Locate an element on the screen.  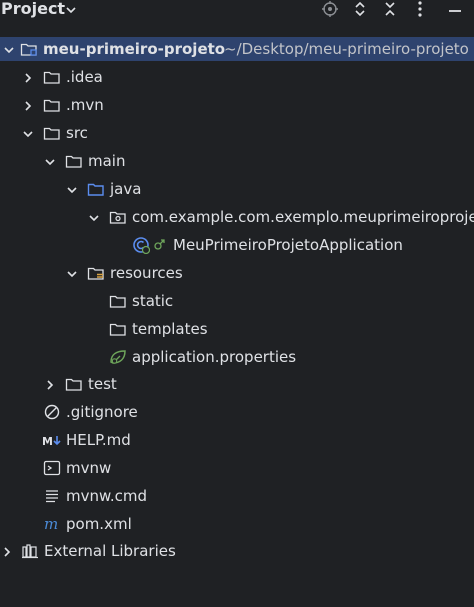
project-path: ~/Desktop/meu-primeiro-projeto is located at coordinates (346, 49).